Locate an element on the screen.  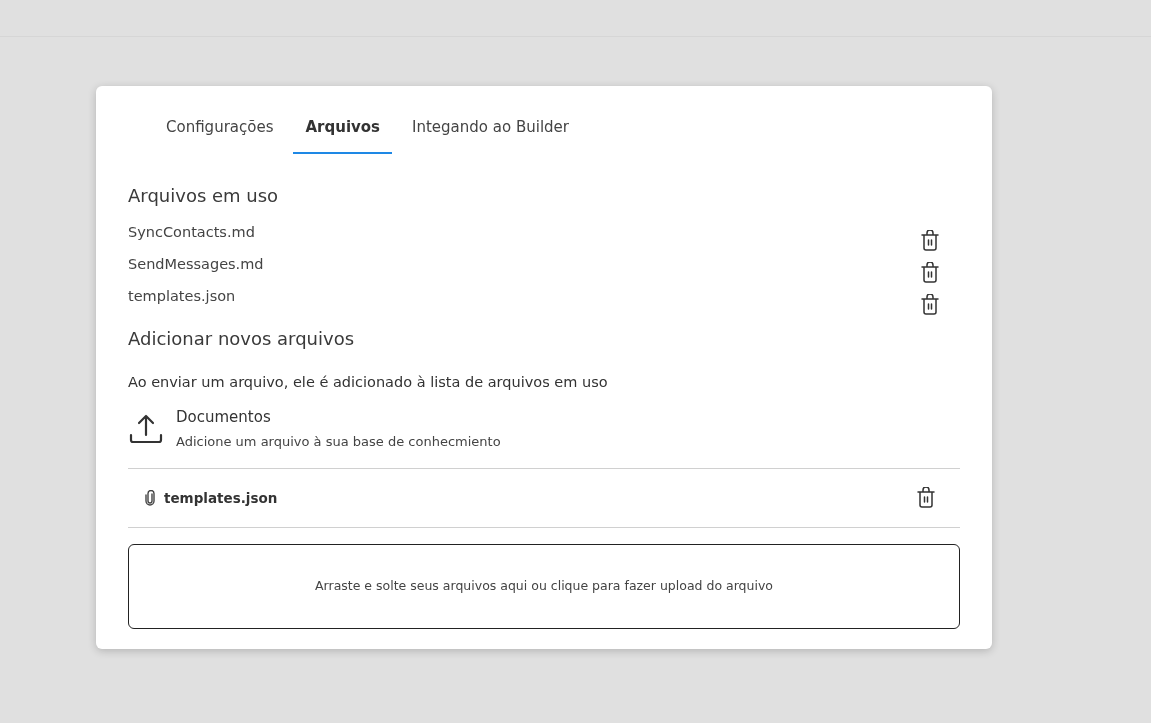
file-name: templates.json is located at coordinates (182, 297).